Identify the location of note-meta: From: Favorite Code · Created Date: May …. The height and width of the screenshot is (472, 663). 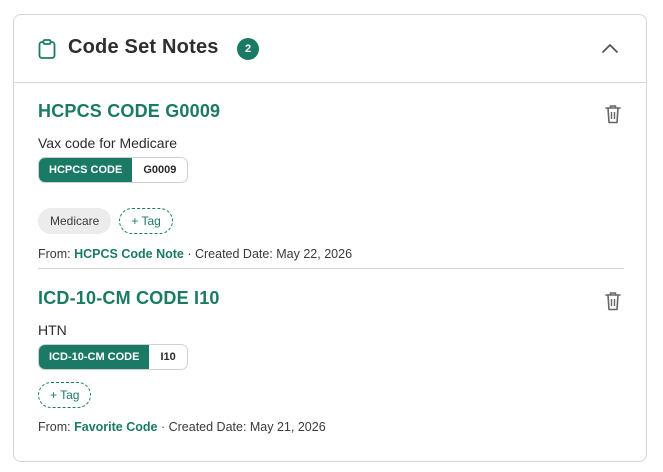
(182, 427).